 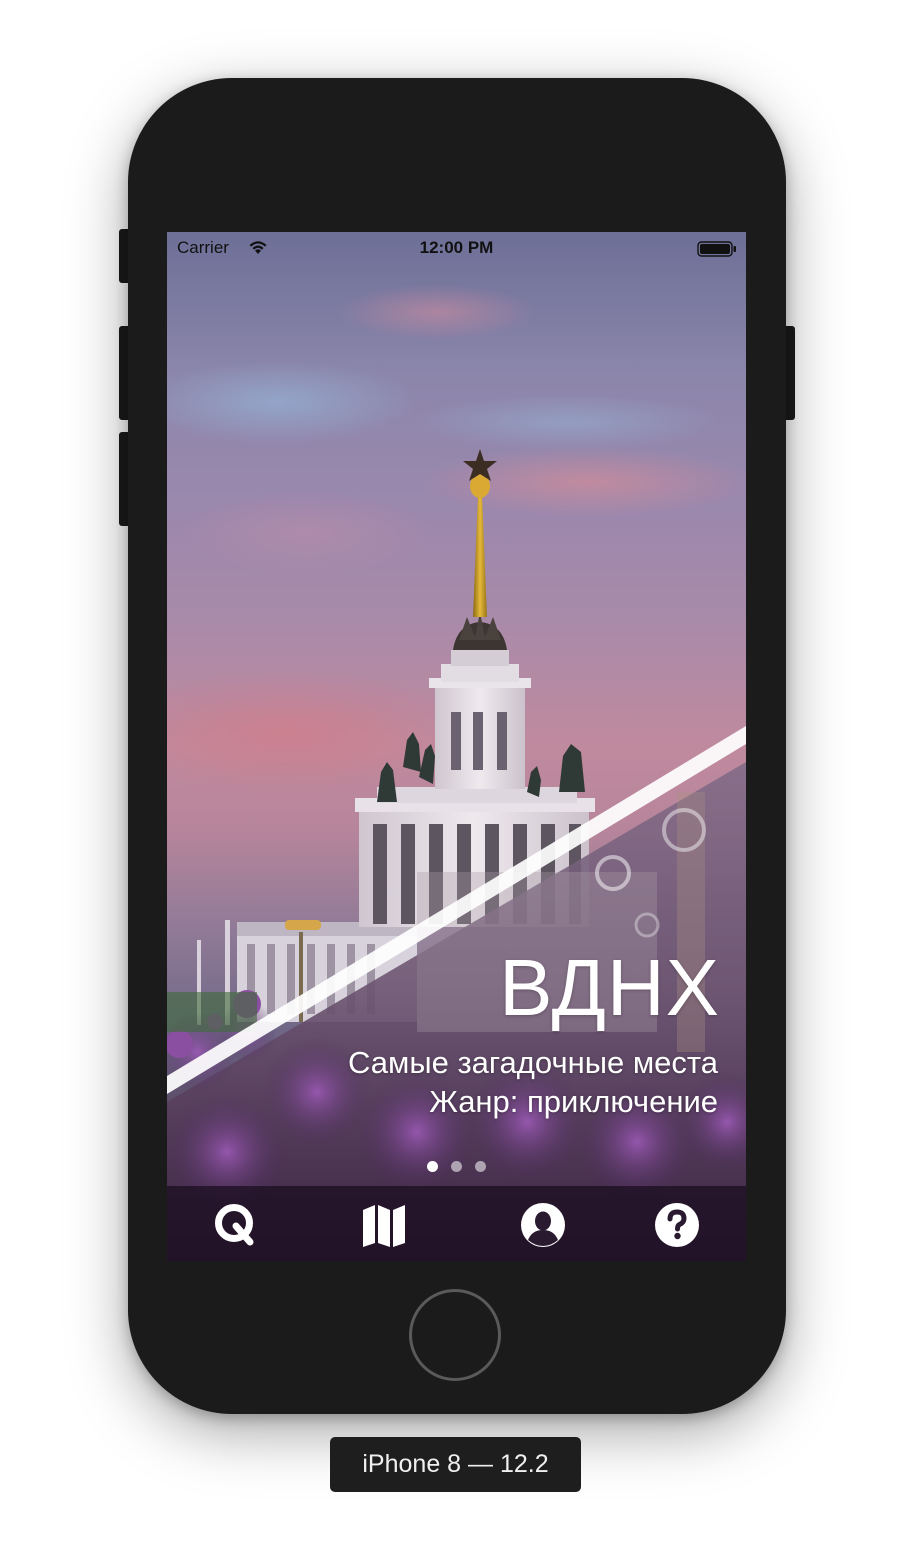 What do you see at coordinates (533, 1062) in the screenshot?
I see `quest-description: Самые загадочные места` at bounding box center [533, 1062].